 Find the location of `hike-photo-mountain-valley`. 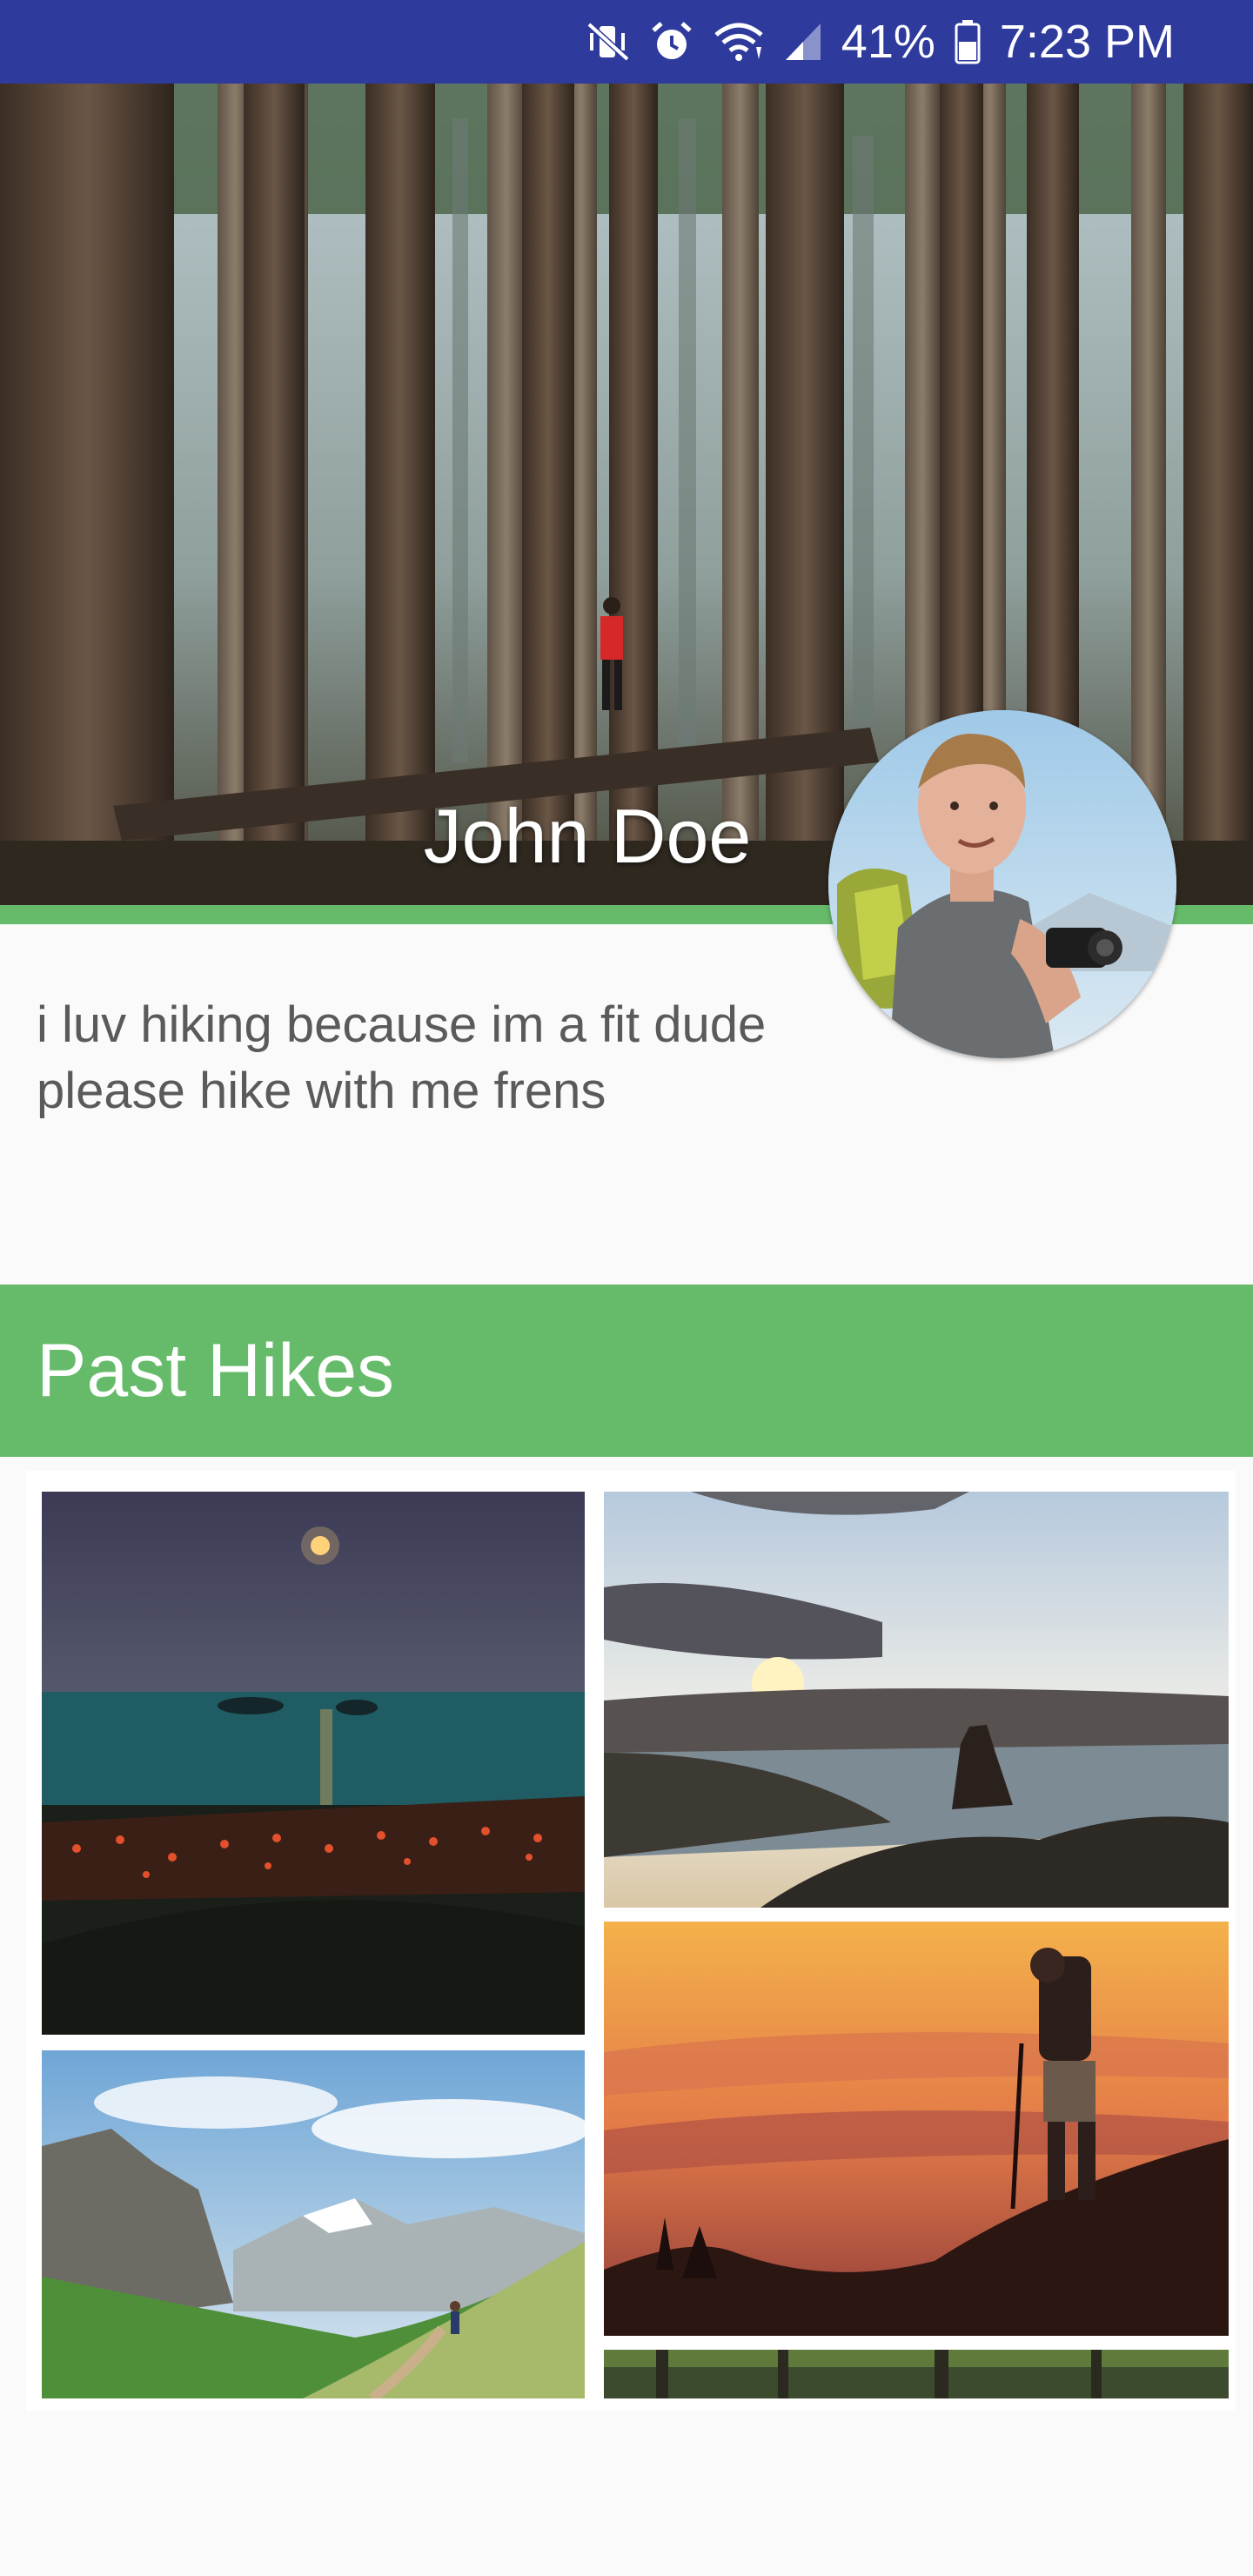

hike-photo-mountain-valley is located at coordinates (313, 2224).